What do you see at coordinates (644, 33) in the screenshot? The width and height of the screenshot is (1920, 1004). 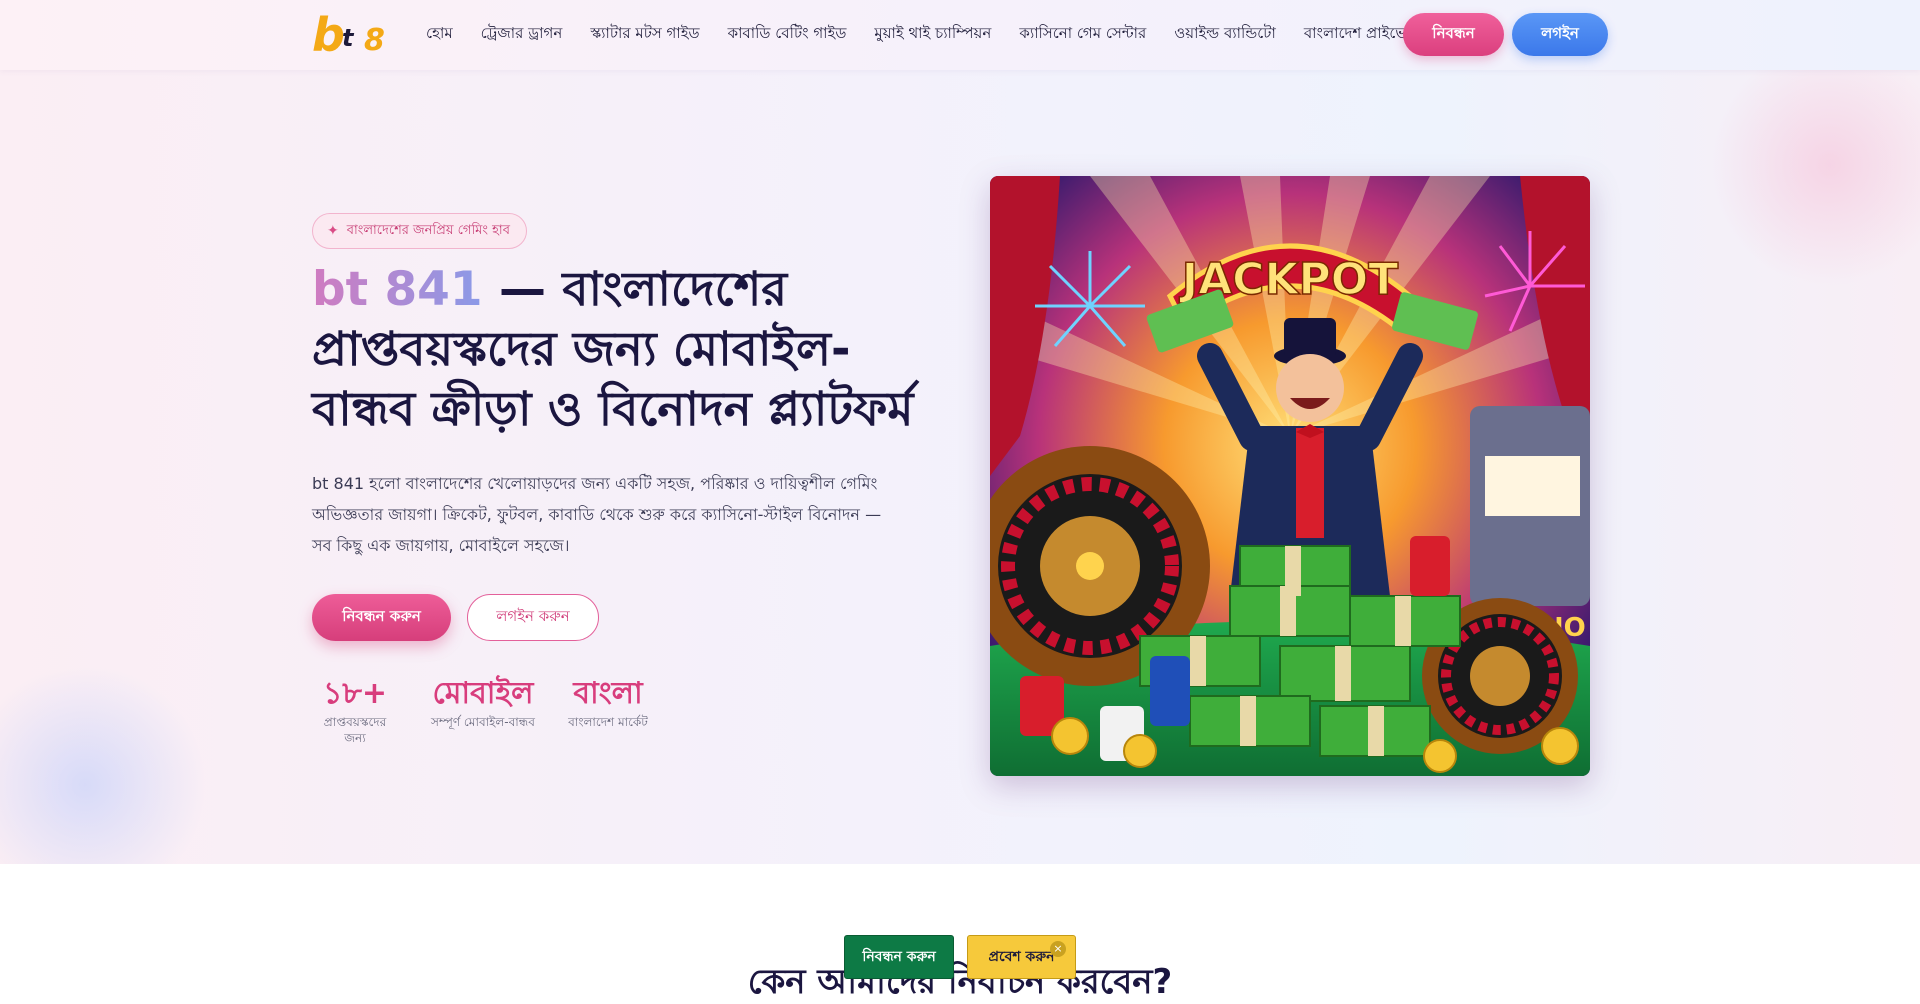 I see `nav-item-scatter-guide: স্ক্যাটার মটস গাইড` at bounding box center [644, 33].